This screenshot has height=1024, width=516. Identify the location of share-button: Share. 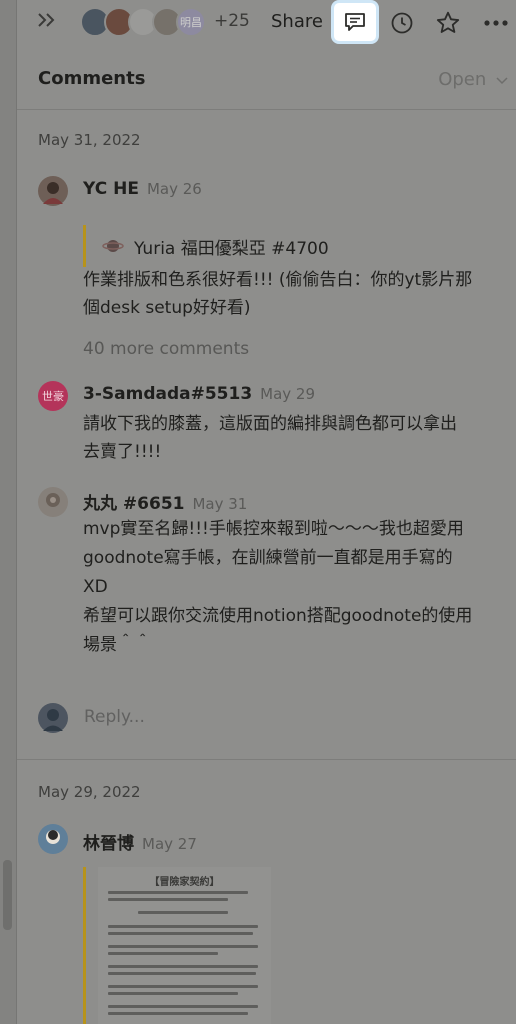
(297, 21).